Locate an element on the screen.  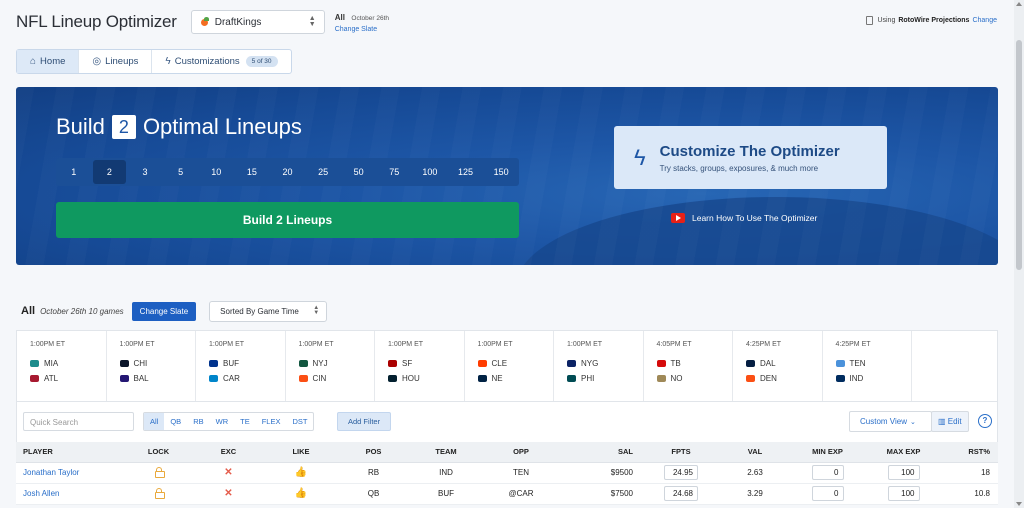
home-team: PHI is located at coordinates (605, 378).